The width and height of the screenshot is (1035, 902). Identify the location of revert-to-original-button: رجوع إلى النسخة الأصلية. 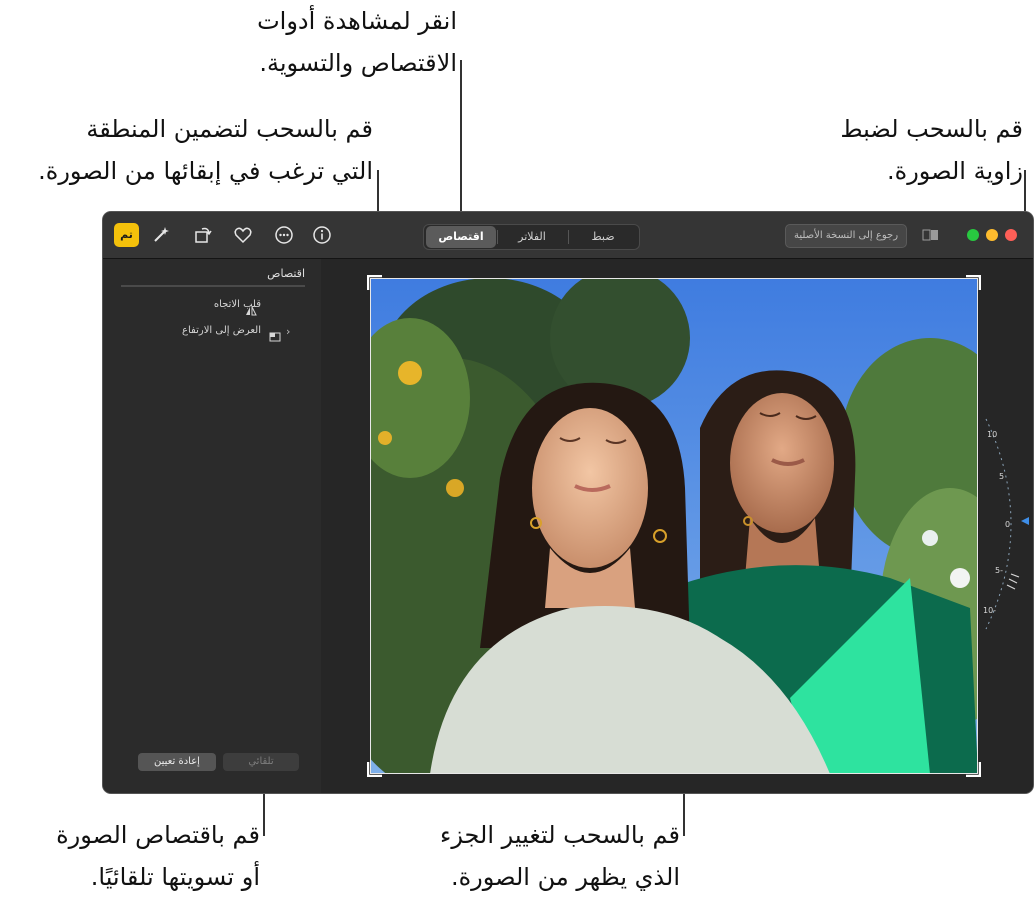
(846, 236).